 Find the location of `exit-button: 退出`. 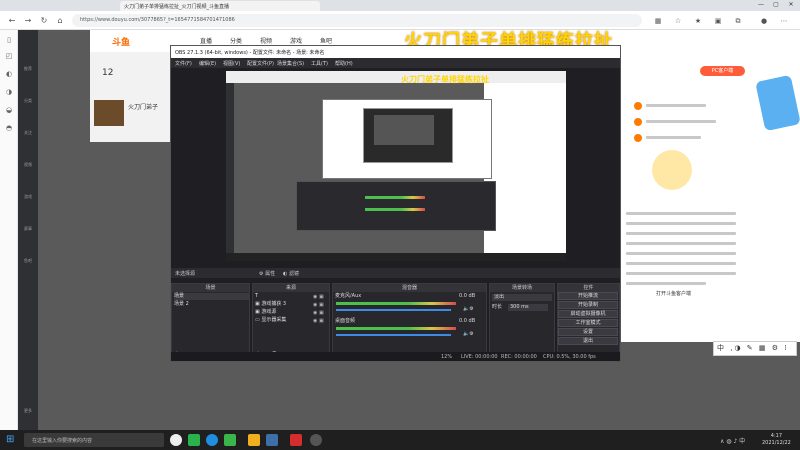

exit-button: 退出 is located at coordinates (588, 341).